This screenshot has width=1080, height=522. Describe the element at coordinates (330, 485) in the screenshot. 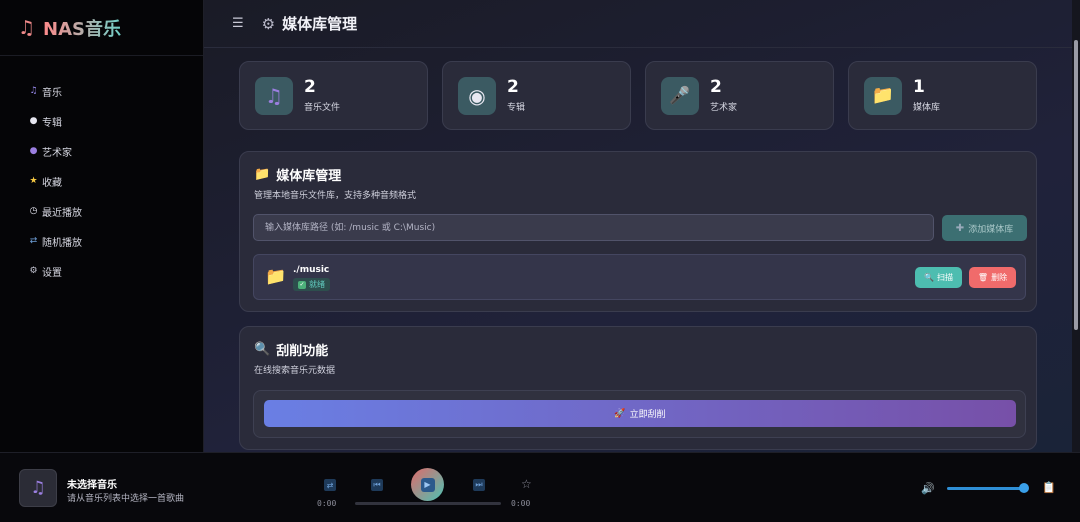

I see `repeat-icon: ⇄` at that location.